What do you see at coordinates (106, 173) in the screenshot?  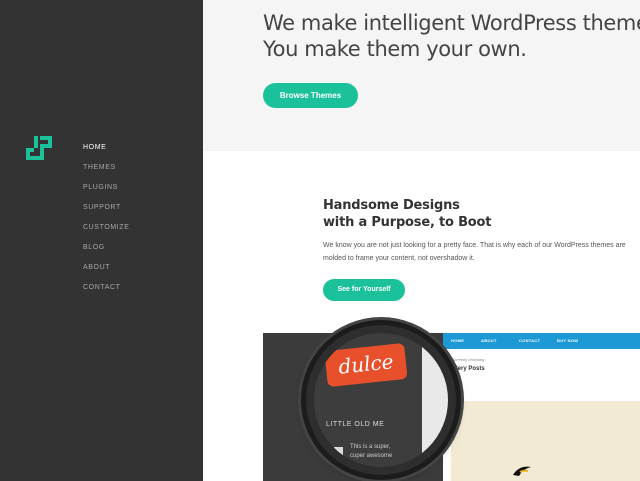 I see `nav-item-themes: THEMES` at bounding box center [106, 173].